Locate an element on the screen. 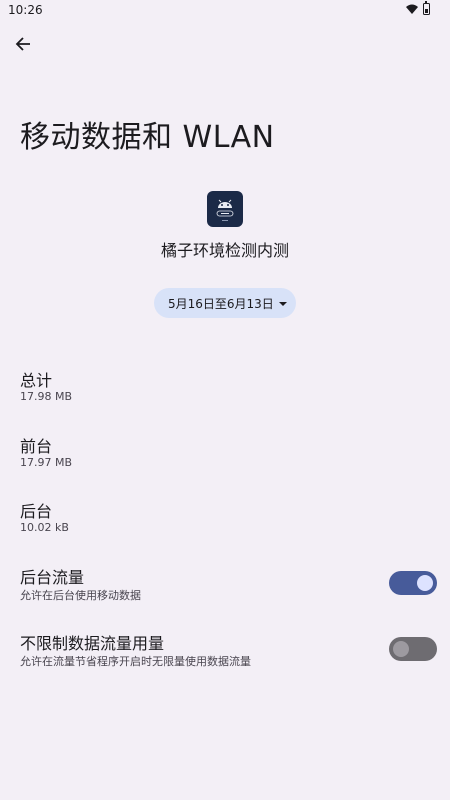 The width and height of the screenshot is (450, 800). unrestricted-data-toggle is located at coordinates (413, 649).